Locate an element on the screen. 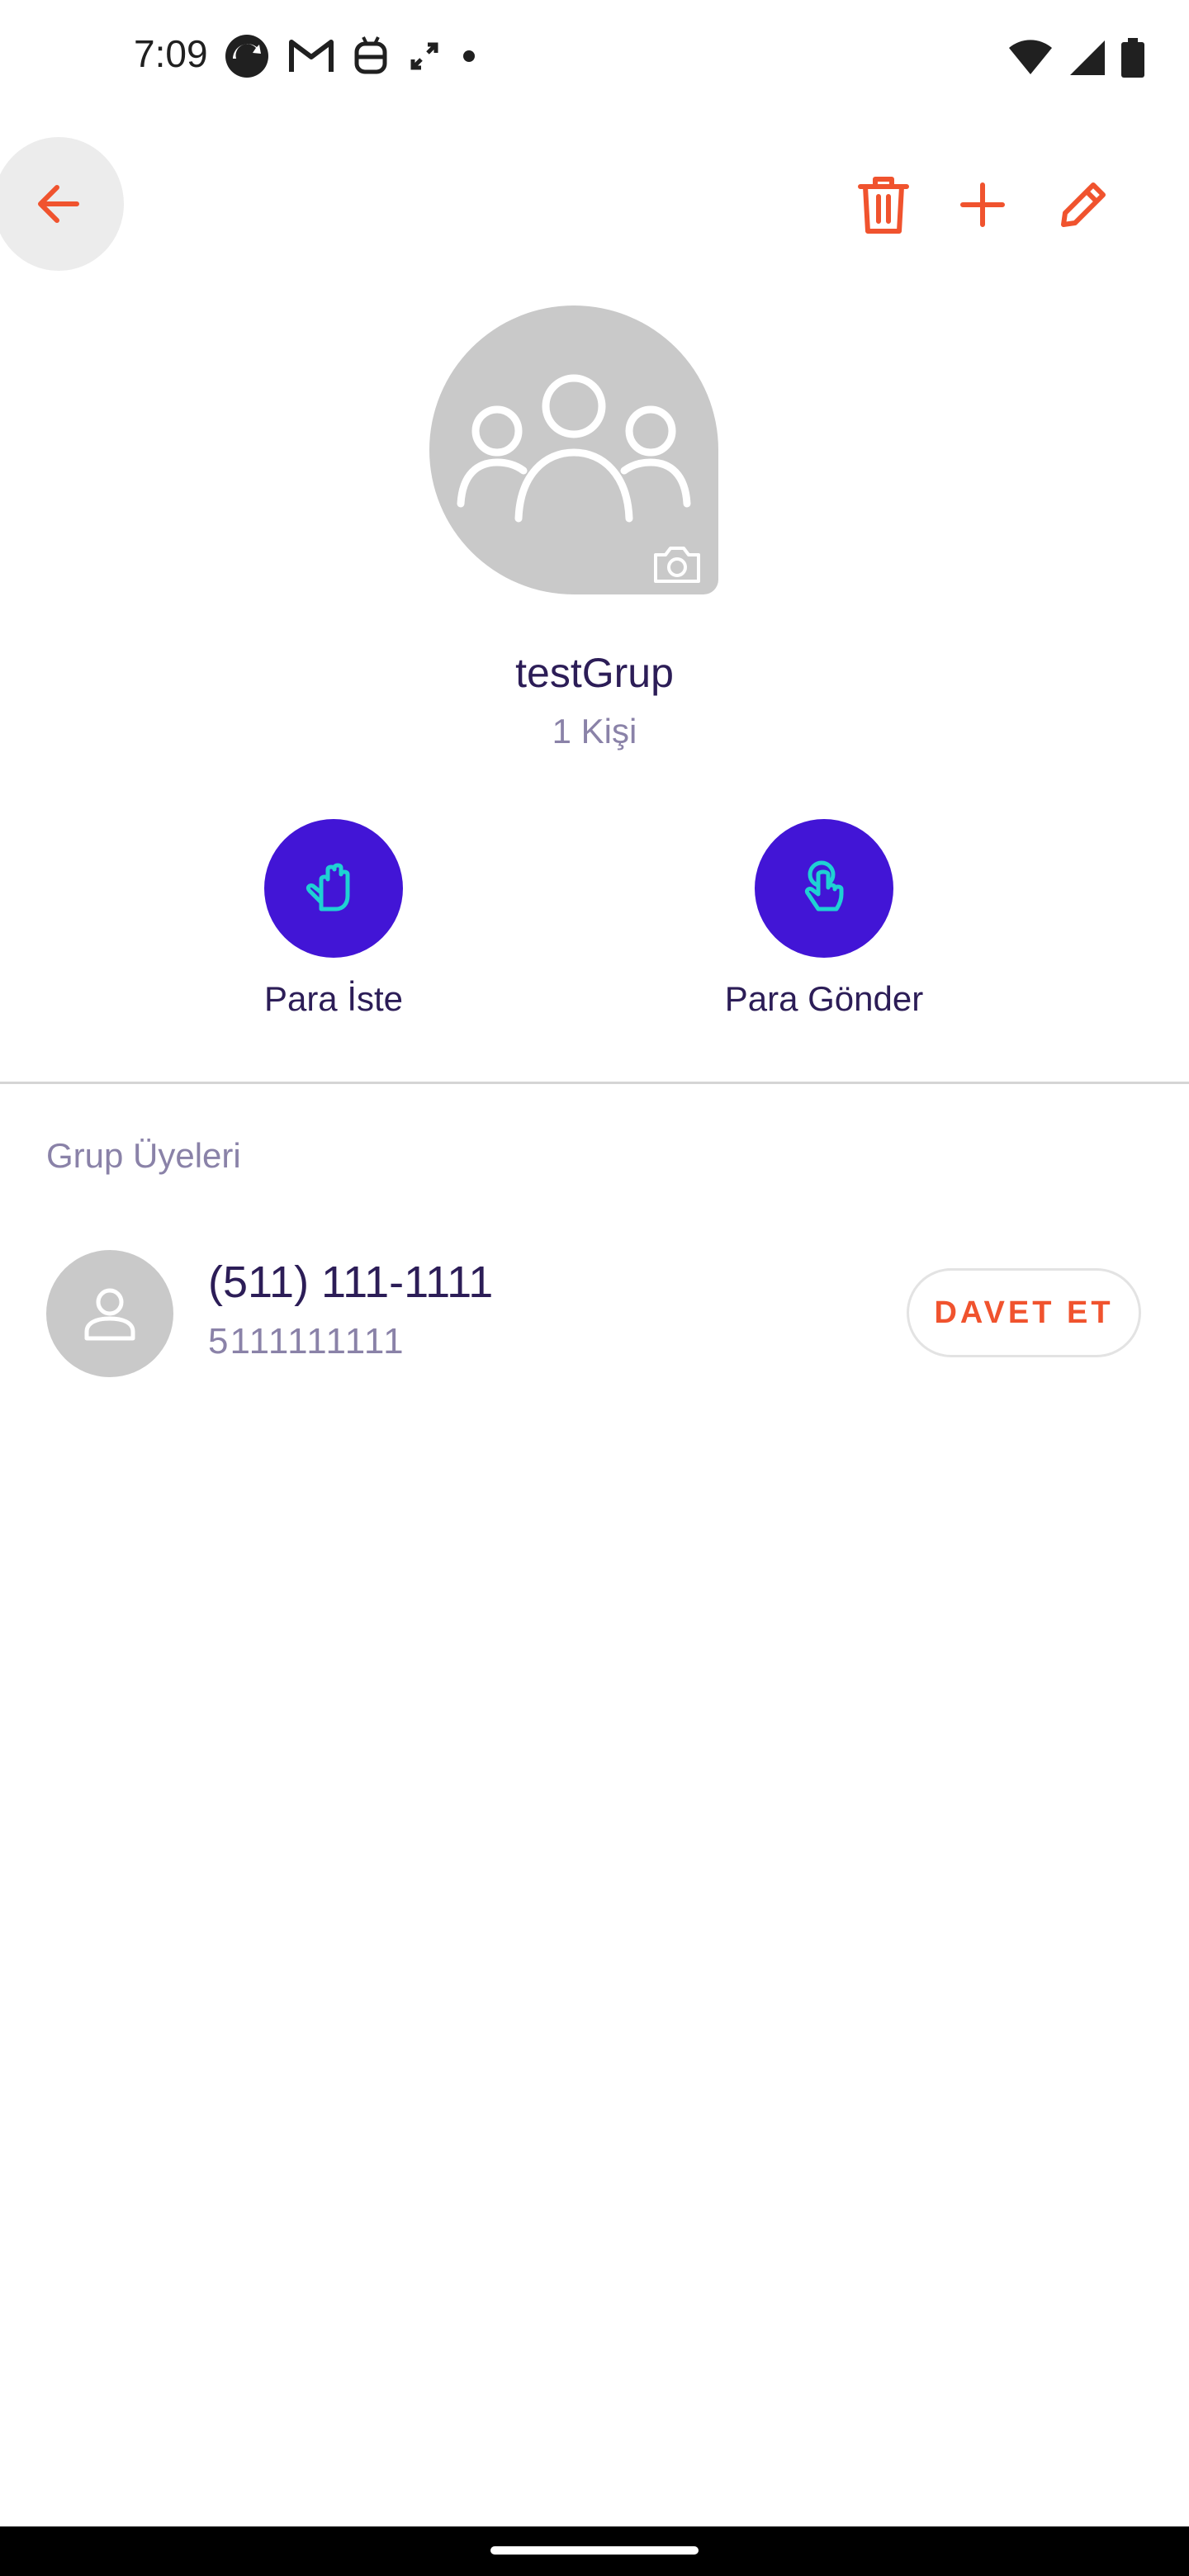  system-icons is located at coordinates (1075, 58).